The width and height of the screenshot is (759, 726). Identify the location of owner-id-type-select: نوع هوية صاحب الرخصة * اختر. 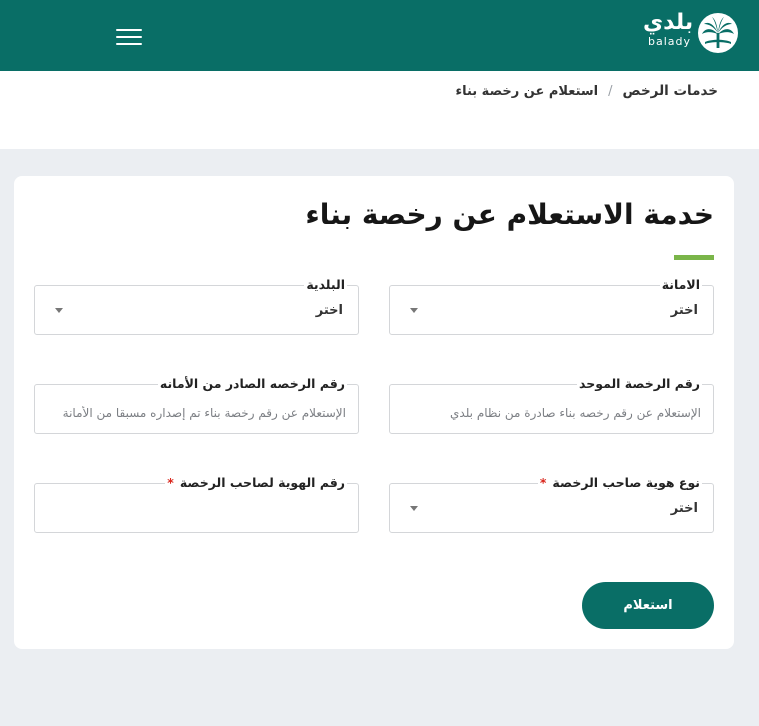
(551, 504).